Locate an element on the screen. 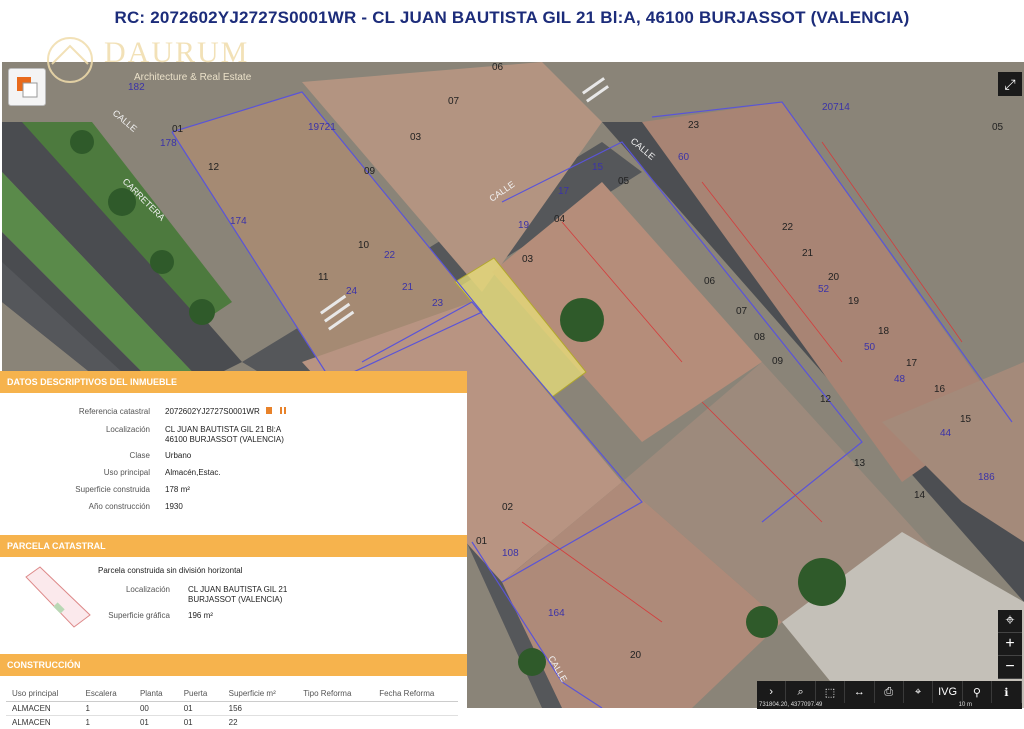 Image resolution: width=1024 pixels, height=729 pixels. map-scale-bar: 731804.20, 4377097.49 10 m is located at coordinates (889, 705).